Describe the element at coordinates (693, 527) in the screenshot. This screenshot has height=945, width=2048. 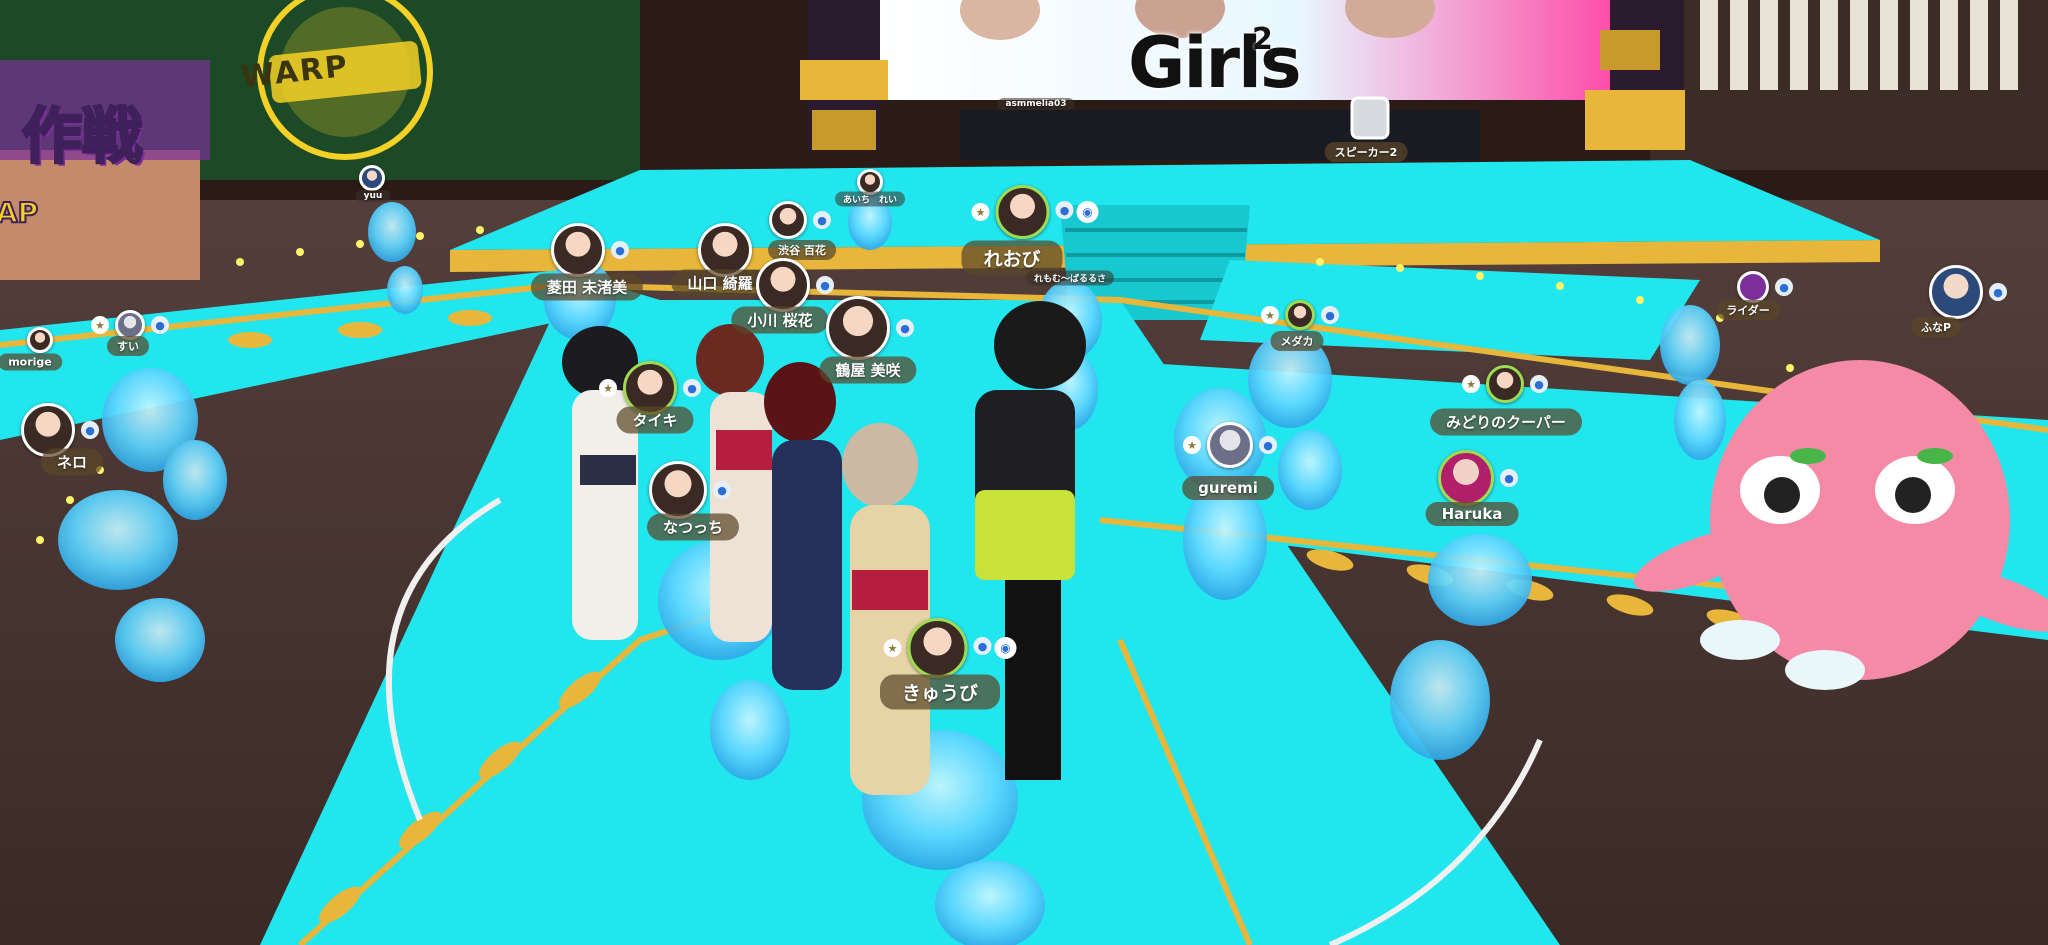
I see `player-name-natsucchi: なつっち` at that location.